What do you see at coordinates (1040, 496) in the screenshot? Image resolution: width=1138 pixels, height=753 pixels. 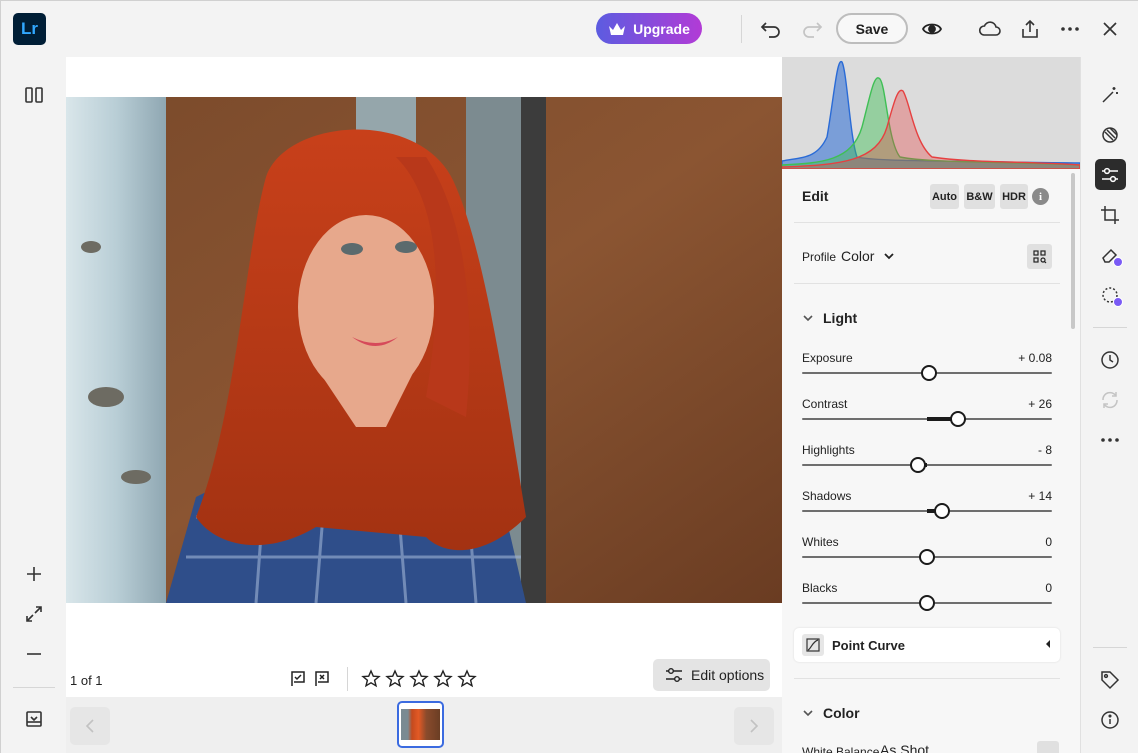 I see `slider-value: + 14` at bounding box center [1040, 496].